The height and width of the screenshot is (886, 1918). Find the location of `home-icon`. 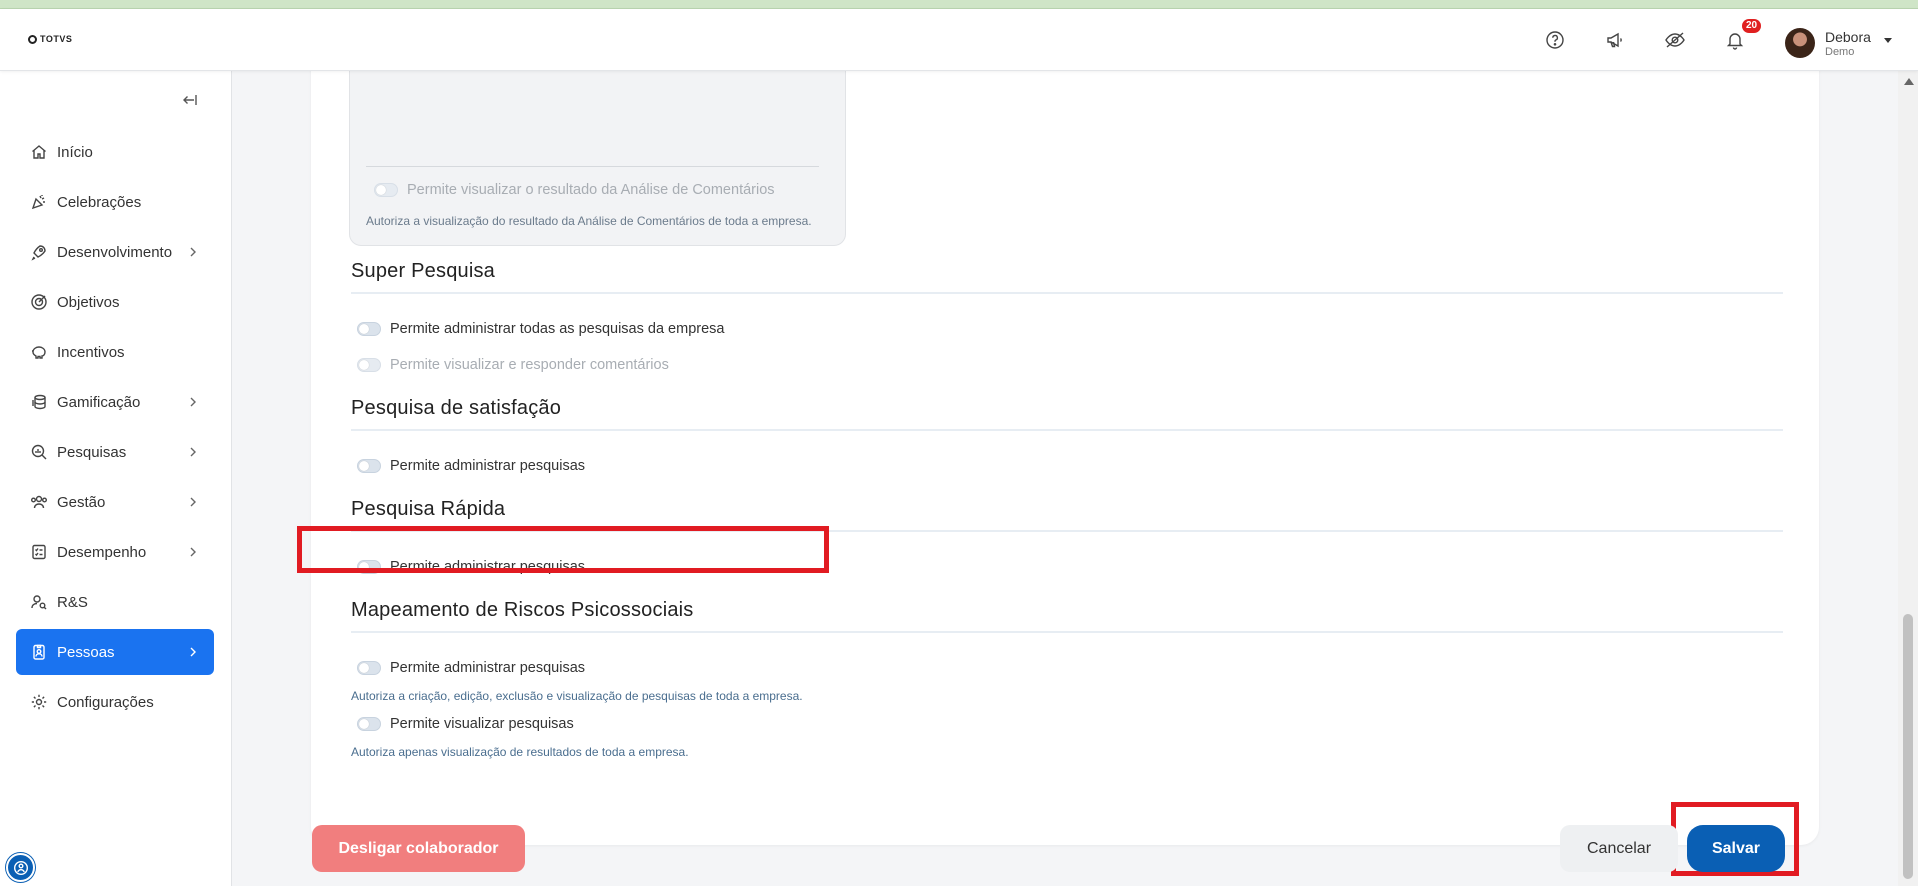

home-icon is located at coordinates (39, 152).